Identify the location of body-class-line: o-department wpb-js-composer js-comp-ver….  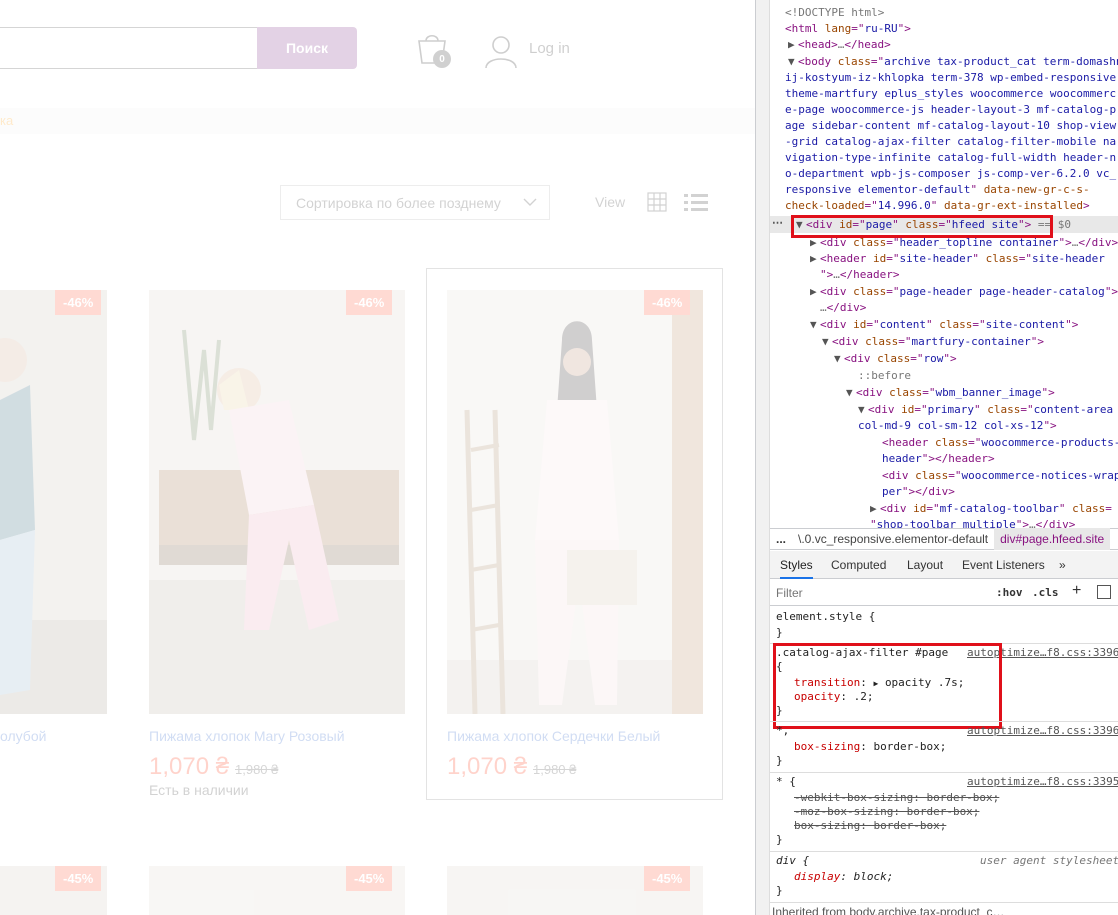
(951, 173).